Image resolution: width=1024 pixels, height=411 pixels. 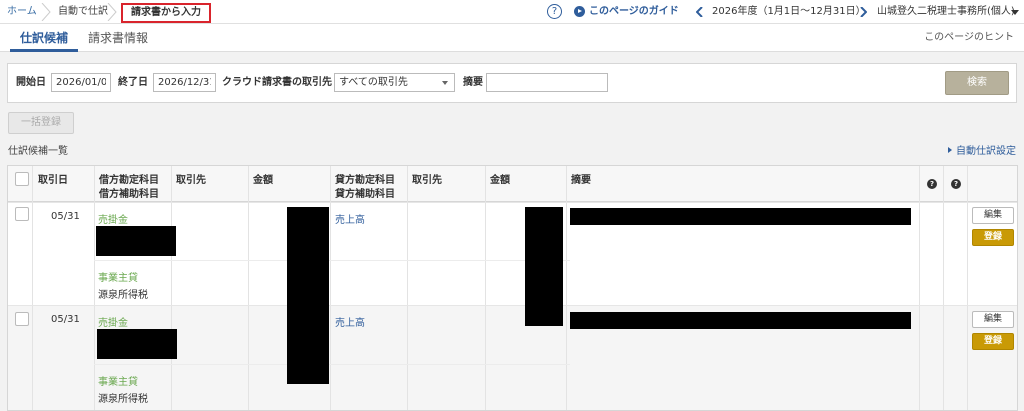 I want to click on end-date-input, so click(x=184, y=82).